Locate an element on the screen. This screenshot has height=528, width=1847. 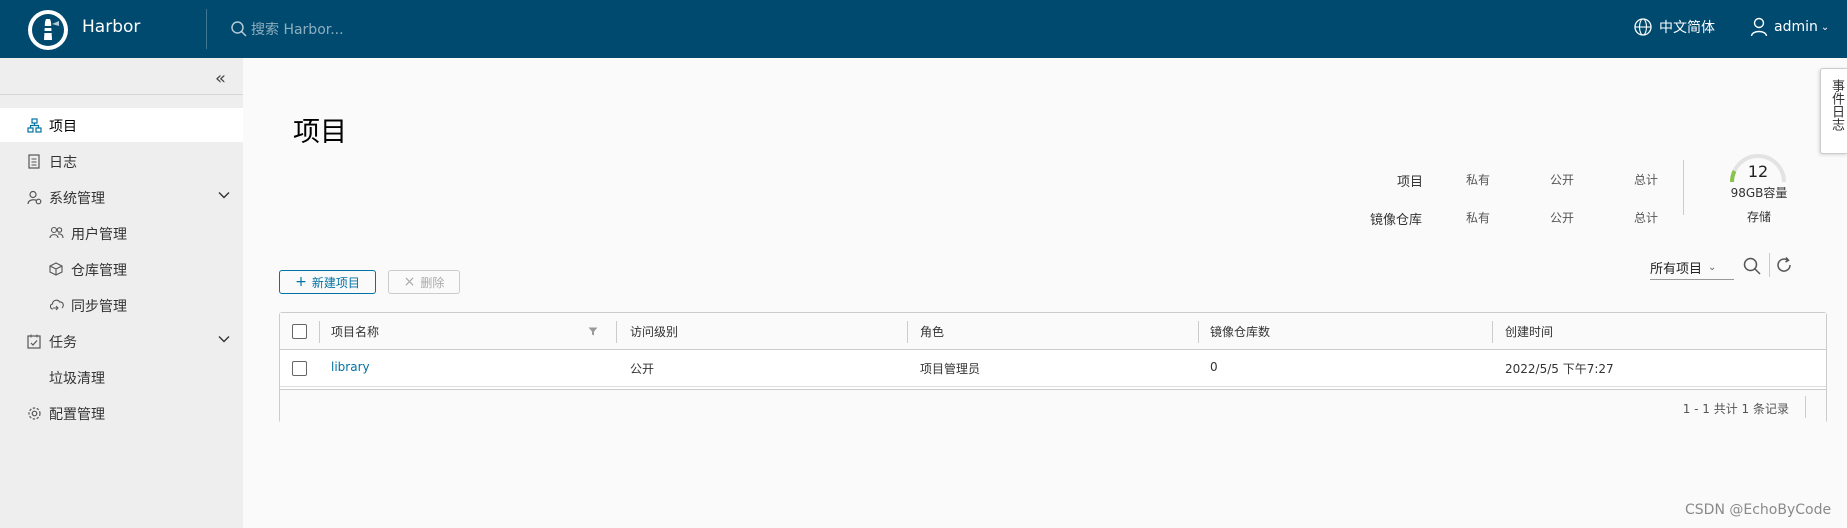
column-header-role: 角色 is located at coordinates (932, 331).